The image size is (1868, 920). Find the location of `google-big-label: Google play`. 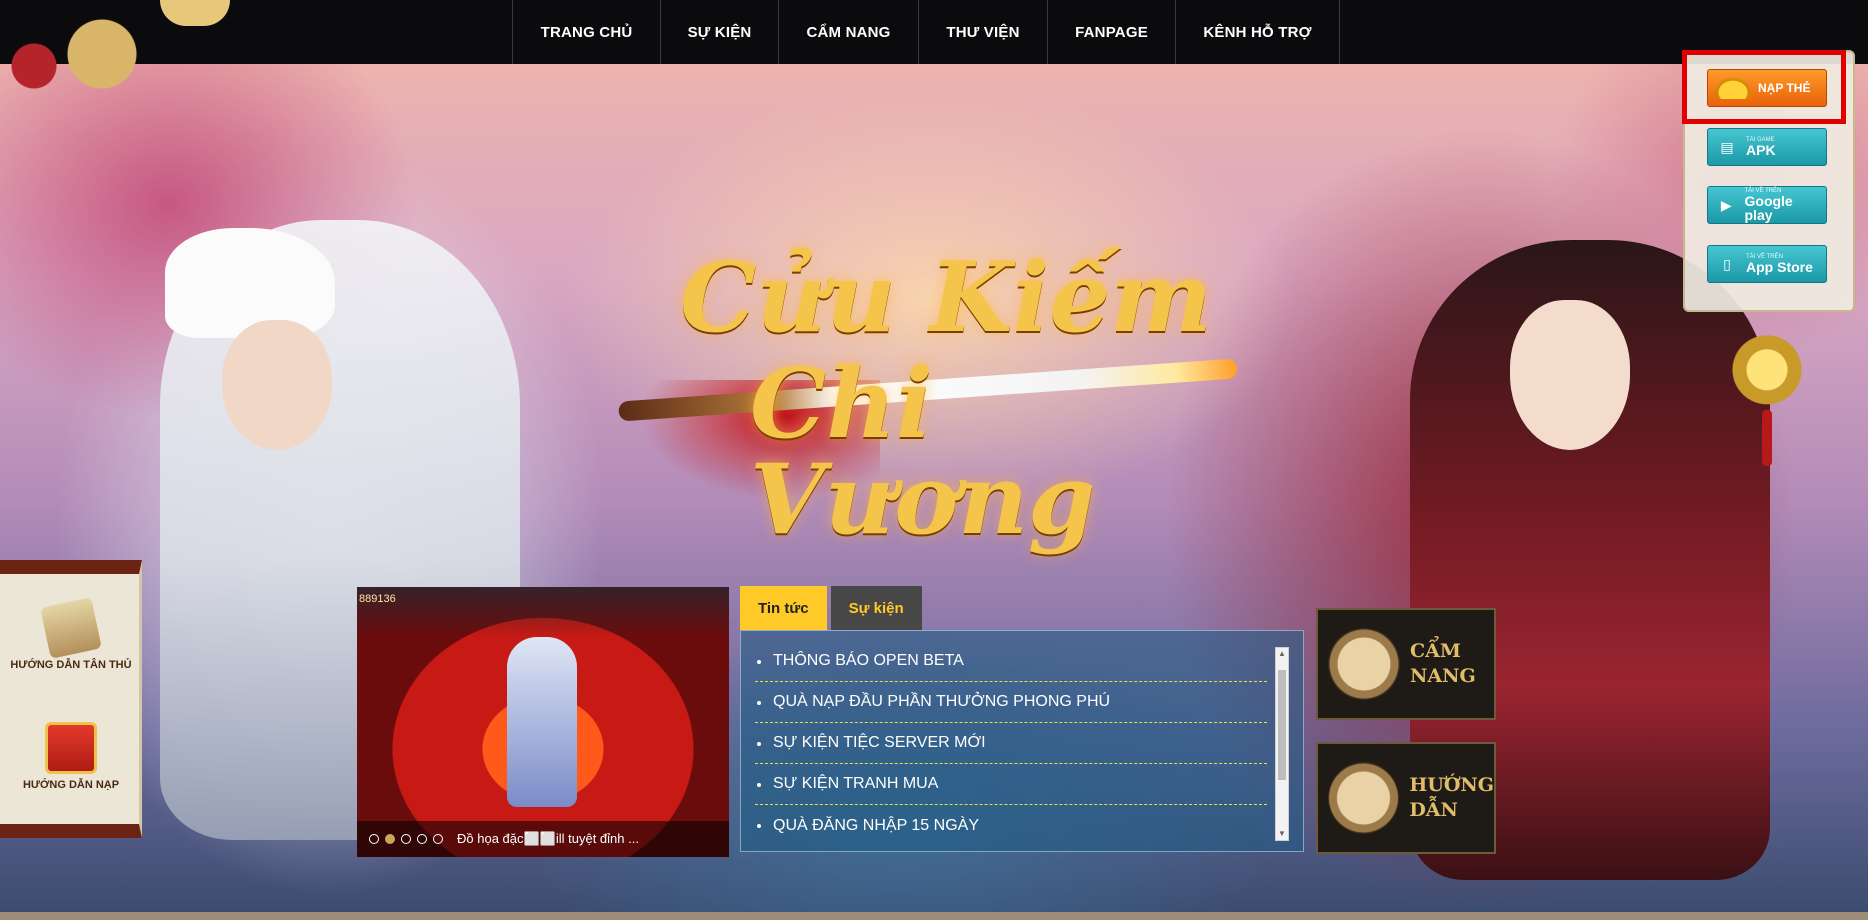

google-big-label: Google play is located at coordinates (1768, 208).